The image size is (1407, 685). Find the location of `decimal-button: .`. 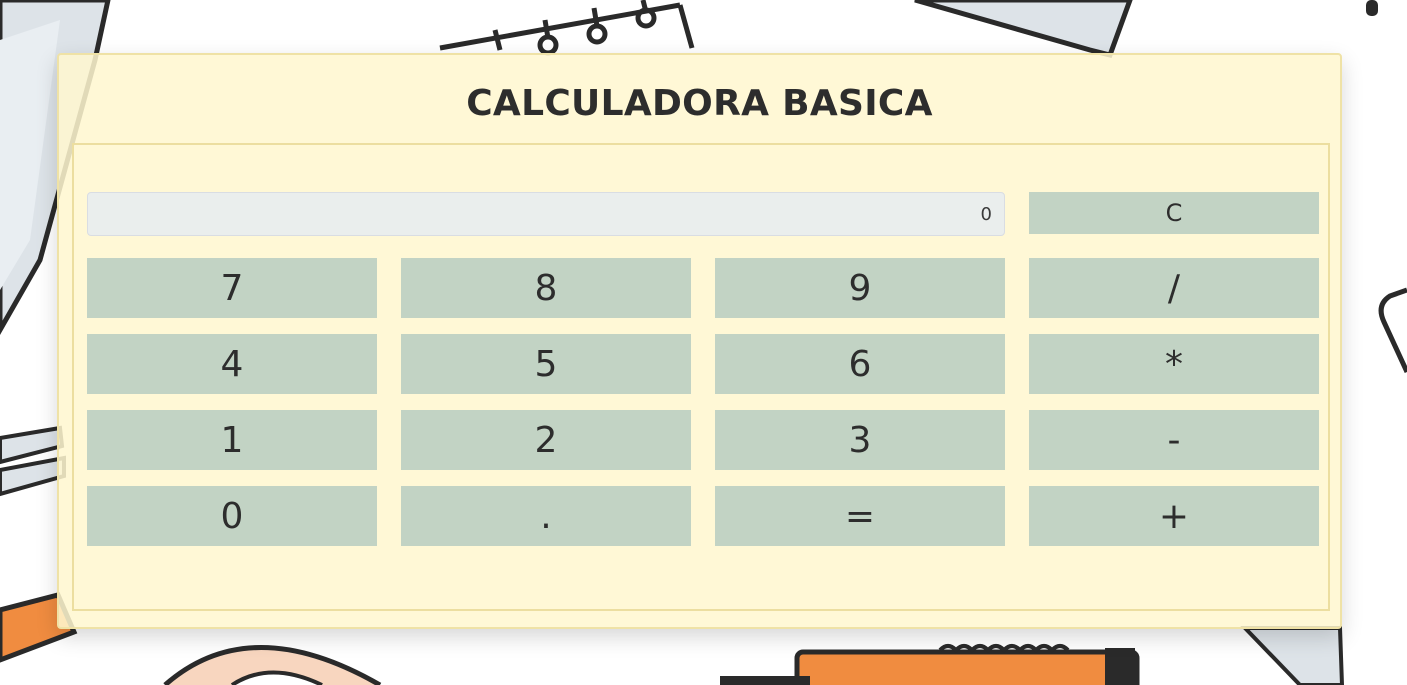

decimal-button: . is located at coordinates (546, 516).